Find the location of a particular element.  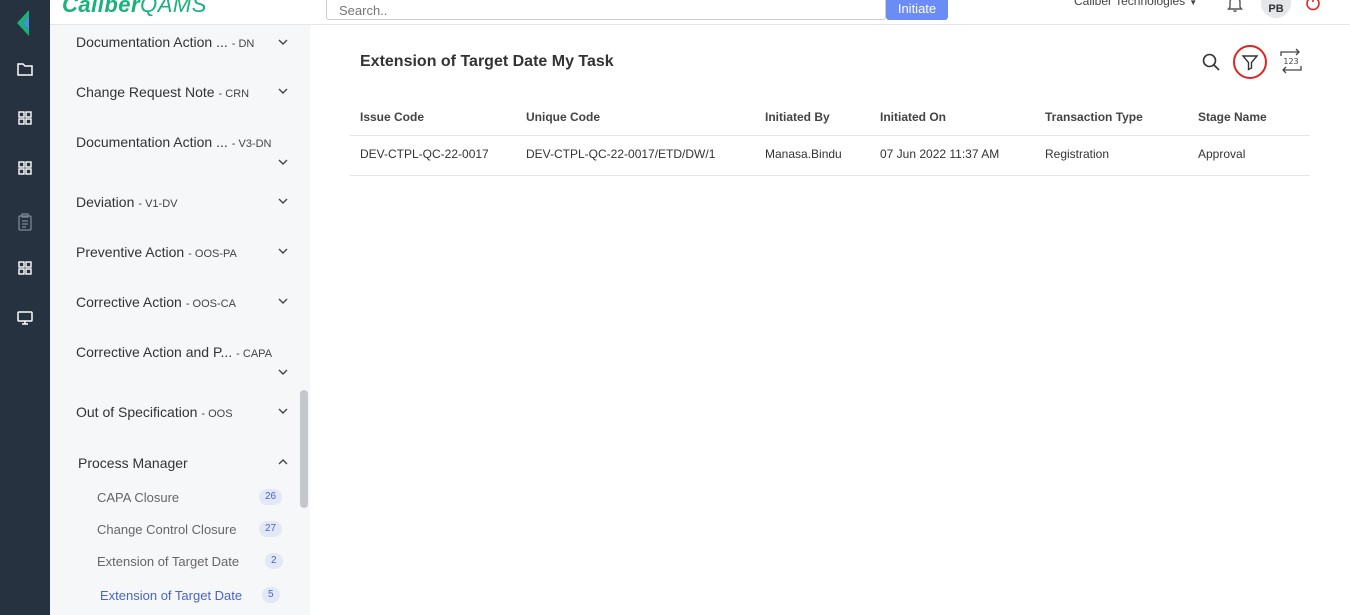

stage-name-cell: Approval is located at coordinates (1249, 155).